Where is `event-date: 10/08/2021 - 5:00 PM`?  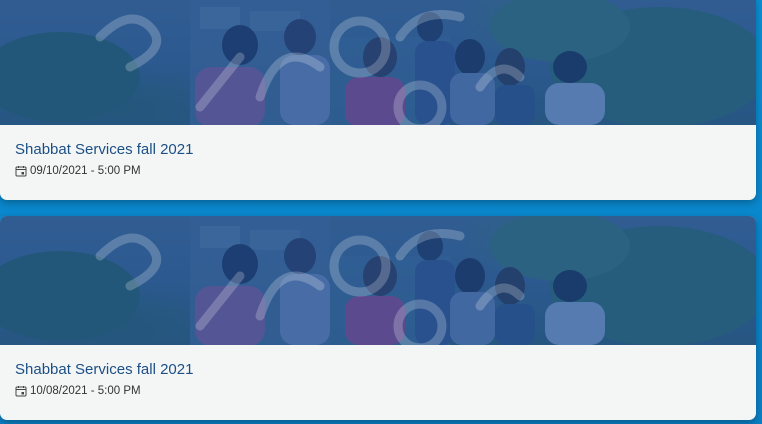
event-date: 10/08/2021 - 5:00 PM is located at coordinates (85, 391).